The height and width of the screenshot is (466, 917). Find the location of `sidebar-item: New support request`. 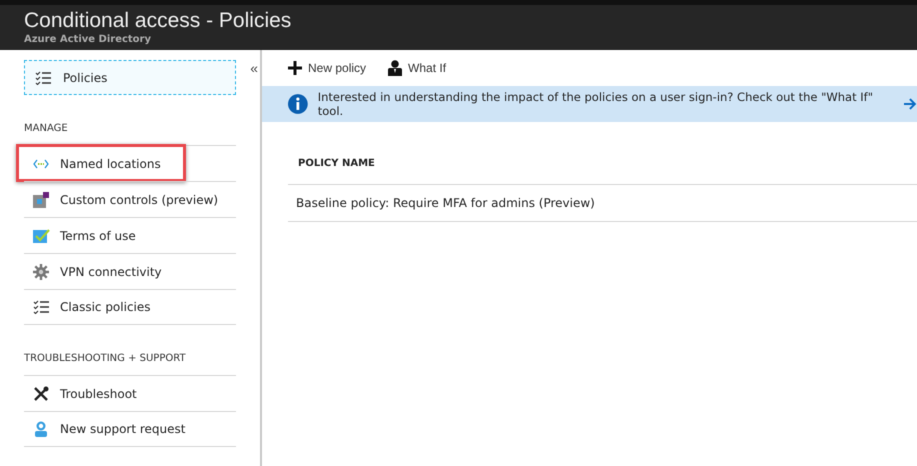

sidebar-item: New support request is located at coordinates (130, 429).